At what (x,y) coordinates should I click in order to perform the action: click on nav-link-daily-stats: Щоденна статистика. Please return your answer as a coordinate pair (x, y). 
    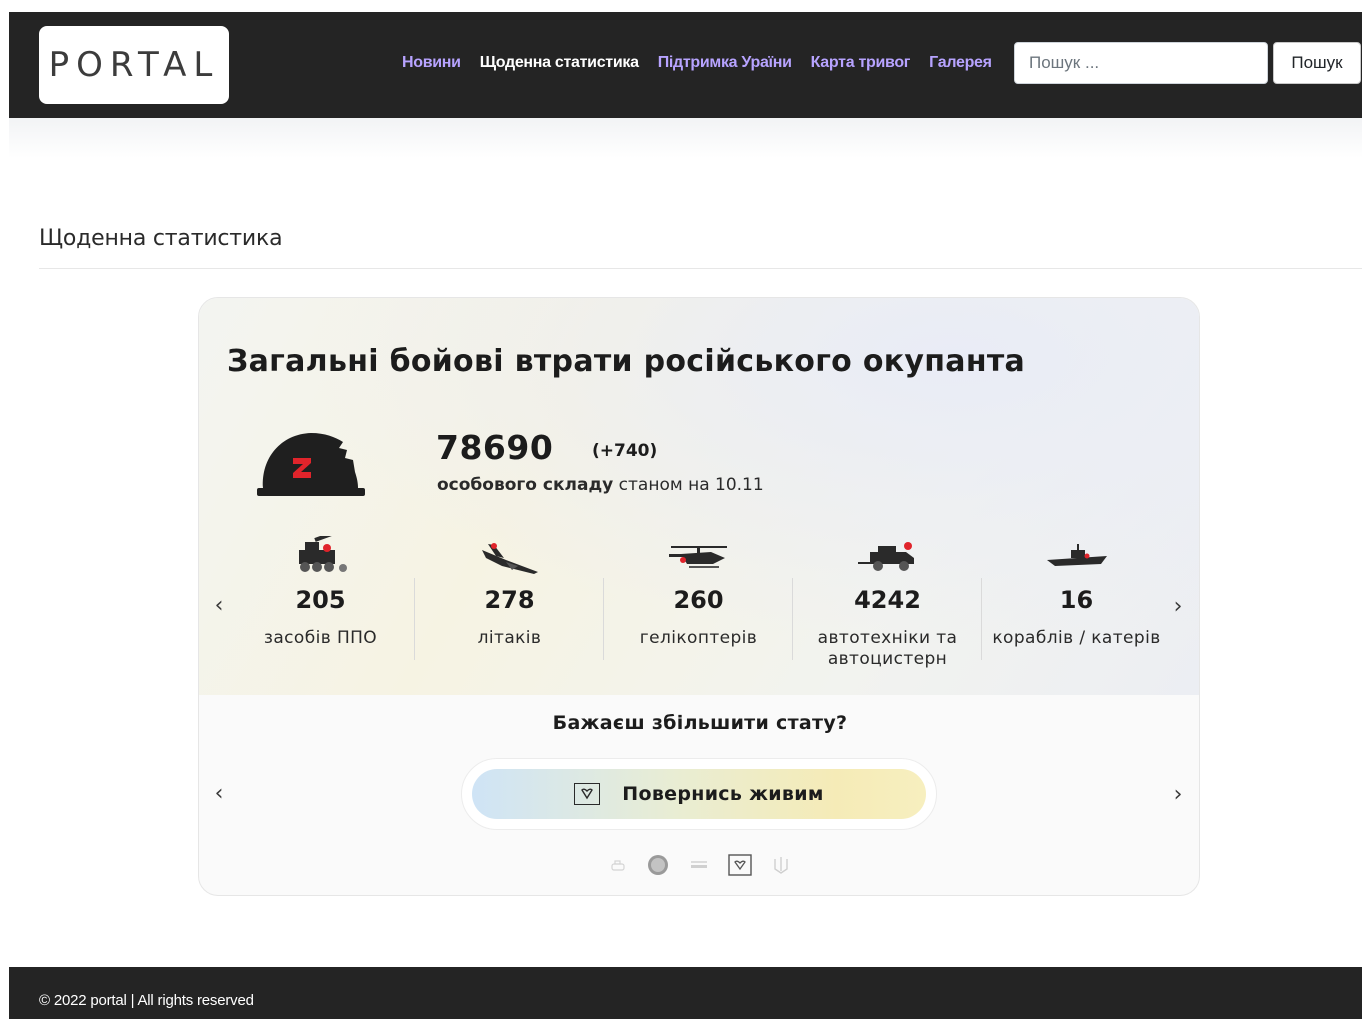
    Looking at the image, I should click on (559, 63).